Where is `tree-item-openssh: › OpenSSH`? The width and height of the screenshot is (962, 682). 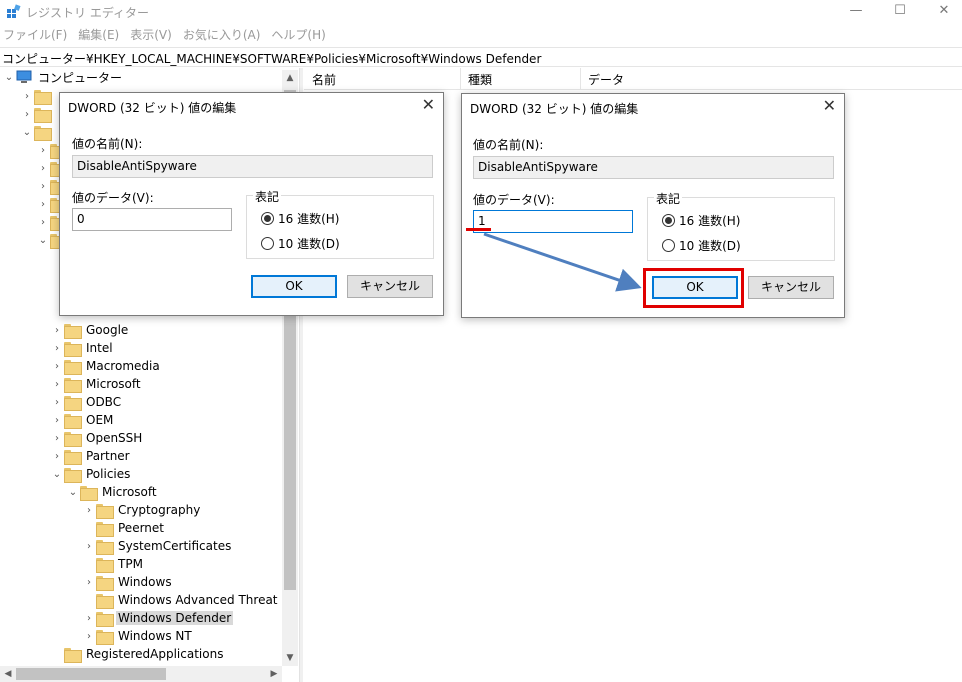 tree-item-openssh: › OpenSSH is located at coordinates (97, 438).